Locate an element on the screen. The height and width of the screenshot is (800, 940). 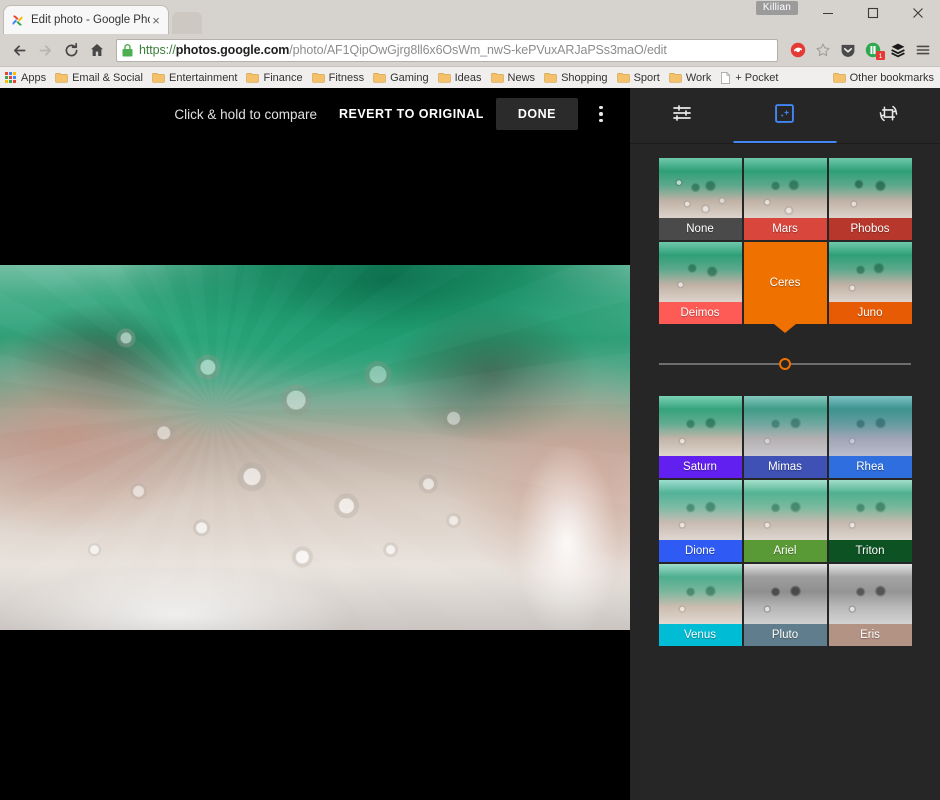
bookmark-other-bookmarks: Other bookmarks is located at coordinates (883, 78).